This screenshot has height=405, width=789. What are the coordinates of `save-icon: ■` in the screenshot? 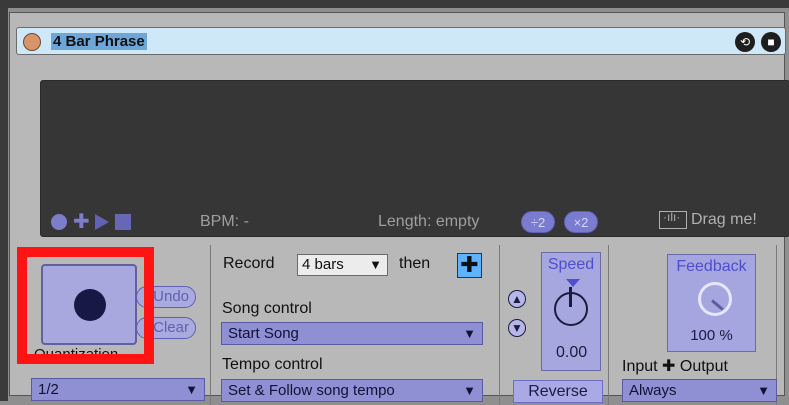 It's located at (771, 42).